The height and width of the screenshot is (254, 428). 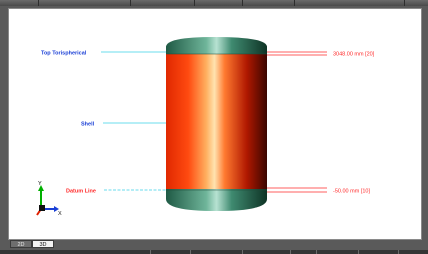 I want to click on axis-origin, so click(x=42, y=208).